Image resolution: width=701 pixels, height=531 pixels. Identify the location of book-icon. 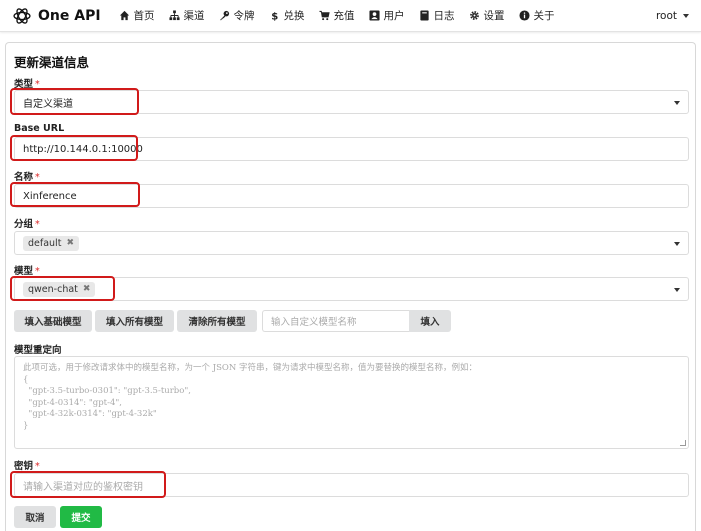
(424, 15).